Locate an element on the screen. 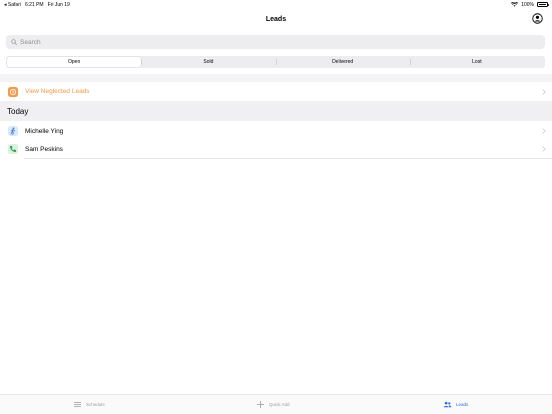 This screenshot has width=552, height=414. status-left: ◂ Safari 6:21 PM Fri Jun 19 is located at coordinates (37, 5).